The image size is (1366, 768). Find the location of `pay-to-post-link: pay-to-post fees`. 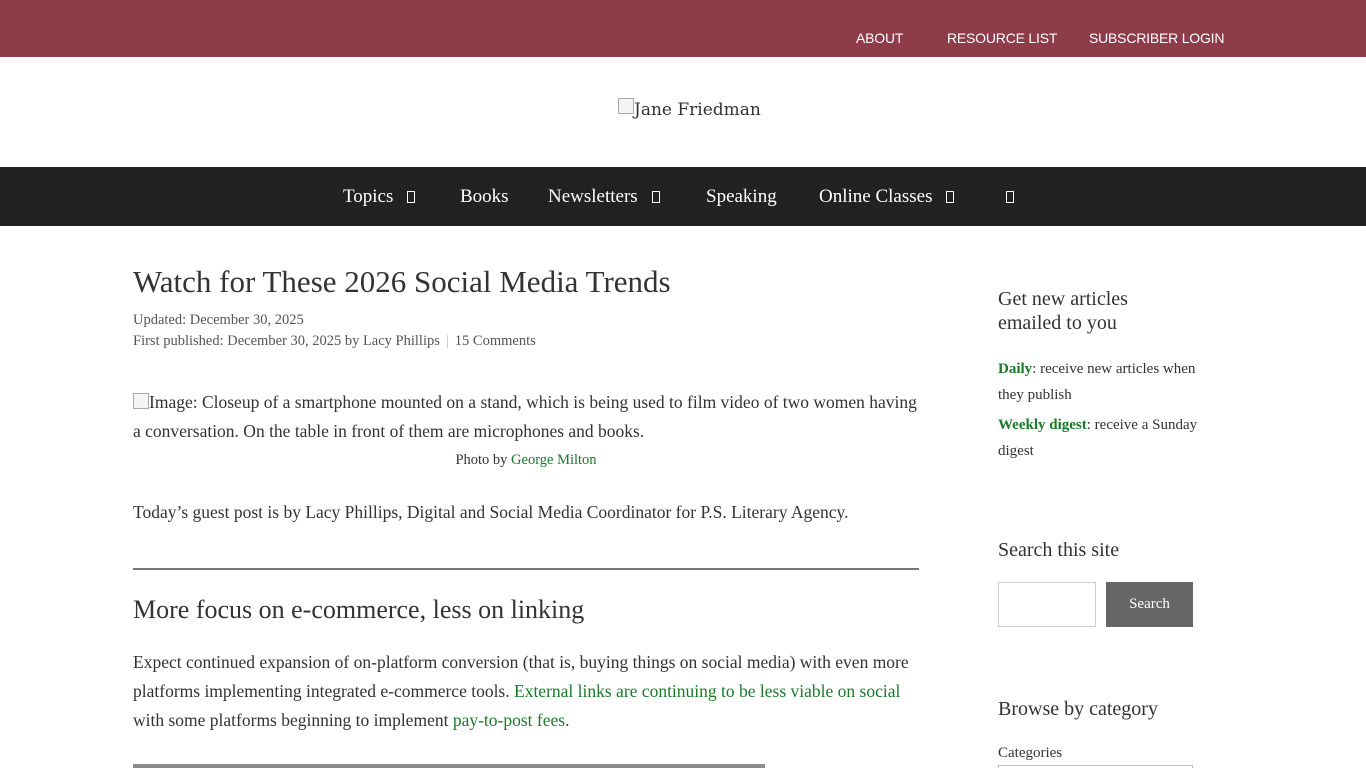

pay-to-post-link: pay-to-post fees is located at coordinates (509, 720).